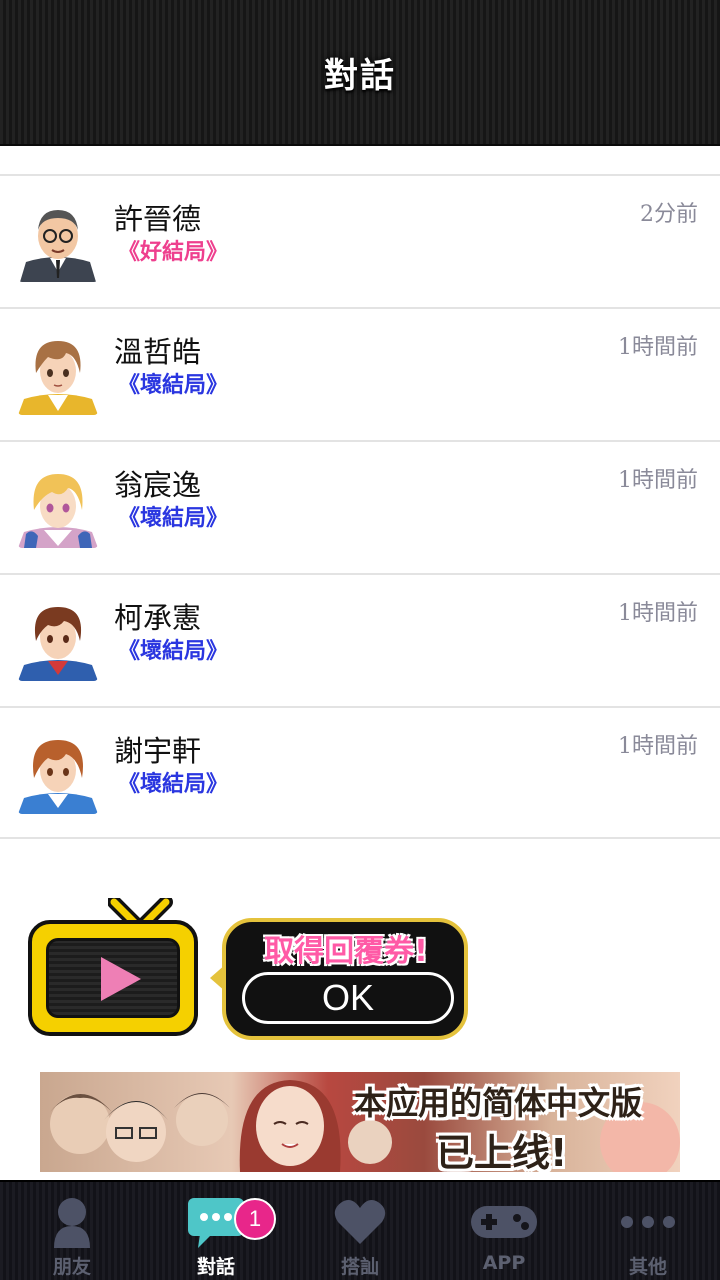 The image size is (720, 1280). What do you see at coordinates (360, 1222) in the screenshot?
I see `heart-icon` at bounding box center [360, 1222].